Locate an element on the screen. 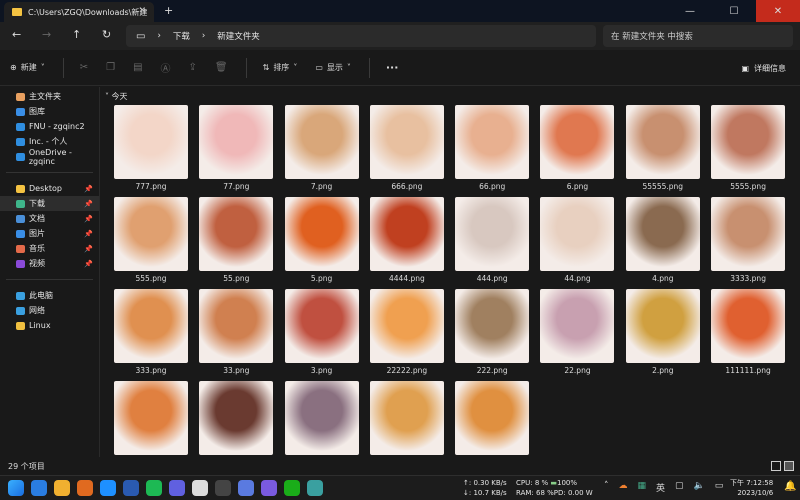 Image resolution: width=800 pixels, height=500 pixels. file-item: 66.png is located at coordinates (492, 148).